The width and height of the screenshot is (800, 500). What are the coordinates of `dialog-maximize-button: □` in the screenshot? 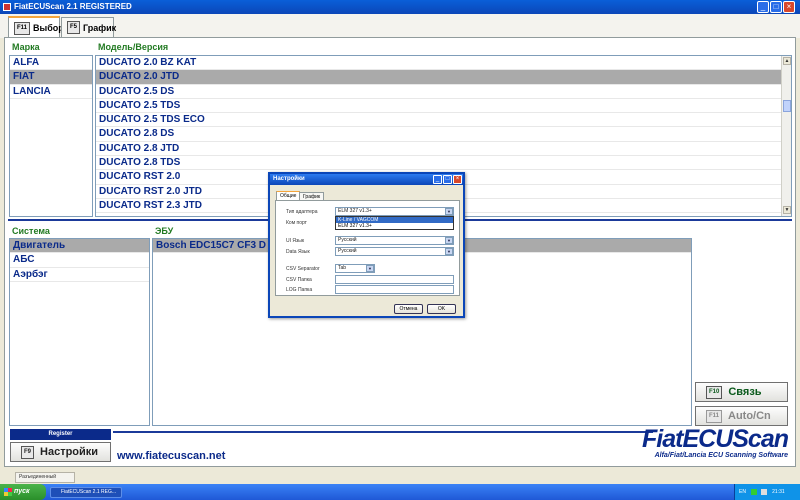 It's located at (447, 179).